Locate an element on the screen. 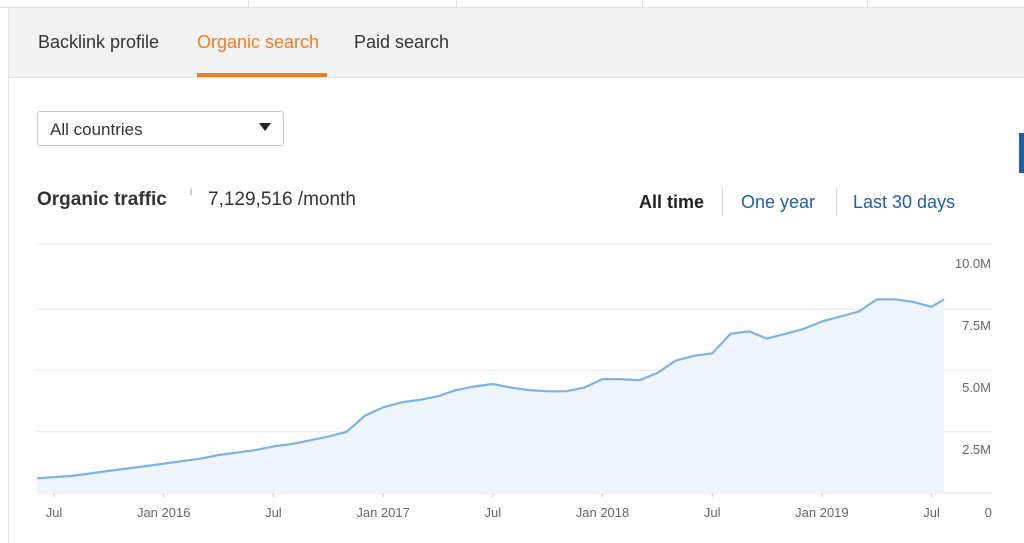 Image resolution: width=1024 pixels, height=543 pixels. y-tick-label: 5.0M is located at coordinates (976, 387).